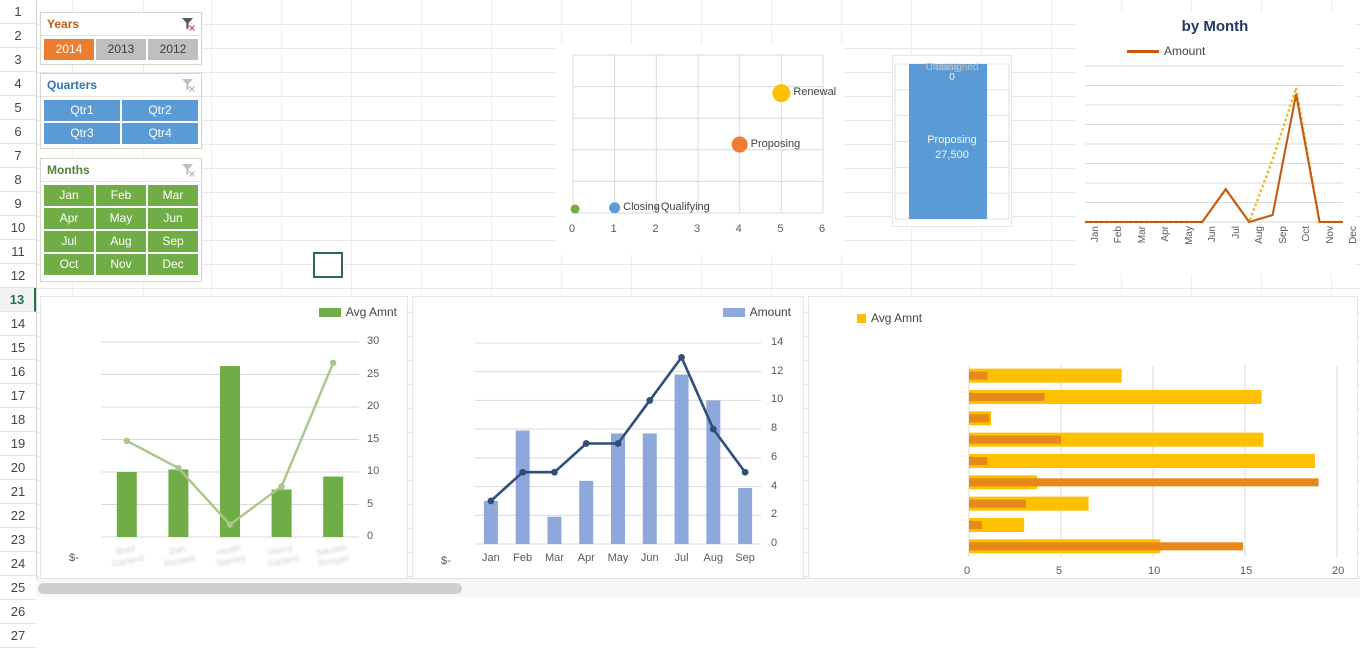 This screenshot has height=648, width=1360. What do you see at coordinates (69, 218) in the screenshot?
I see `slicer-item-apr: Apr` at bounding box center [69, 218].